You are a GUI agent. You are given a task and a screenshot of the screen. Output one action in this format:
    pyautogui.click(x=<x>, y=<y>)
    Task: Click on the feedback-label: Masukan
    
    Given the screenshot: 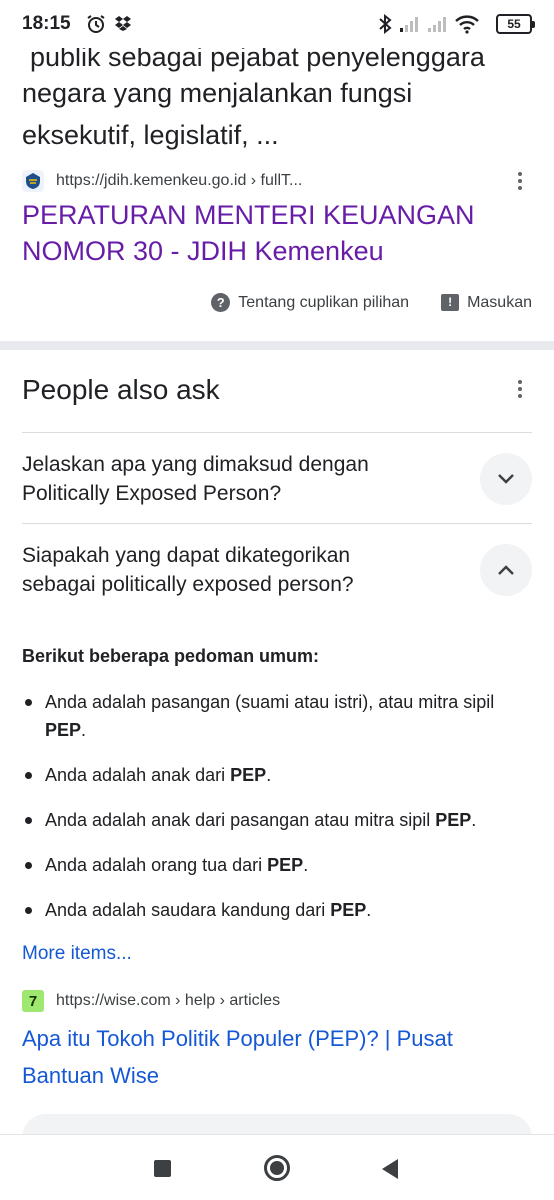 What is the action you would take?
    pyautogui.click(x=499, y=302)
    